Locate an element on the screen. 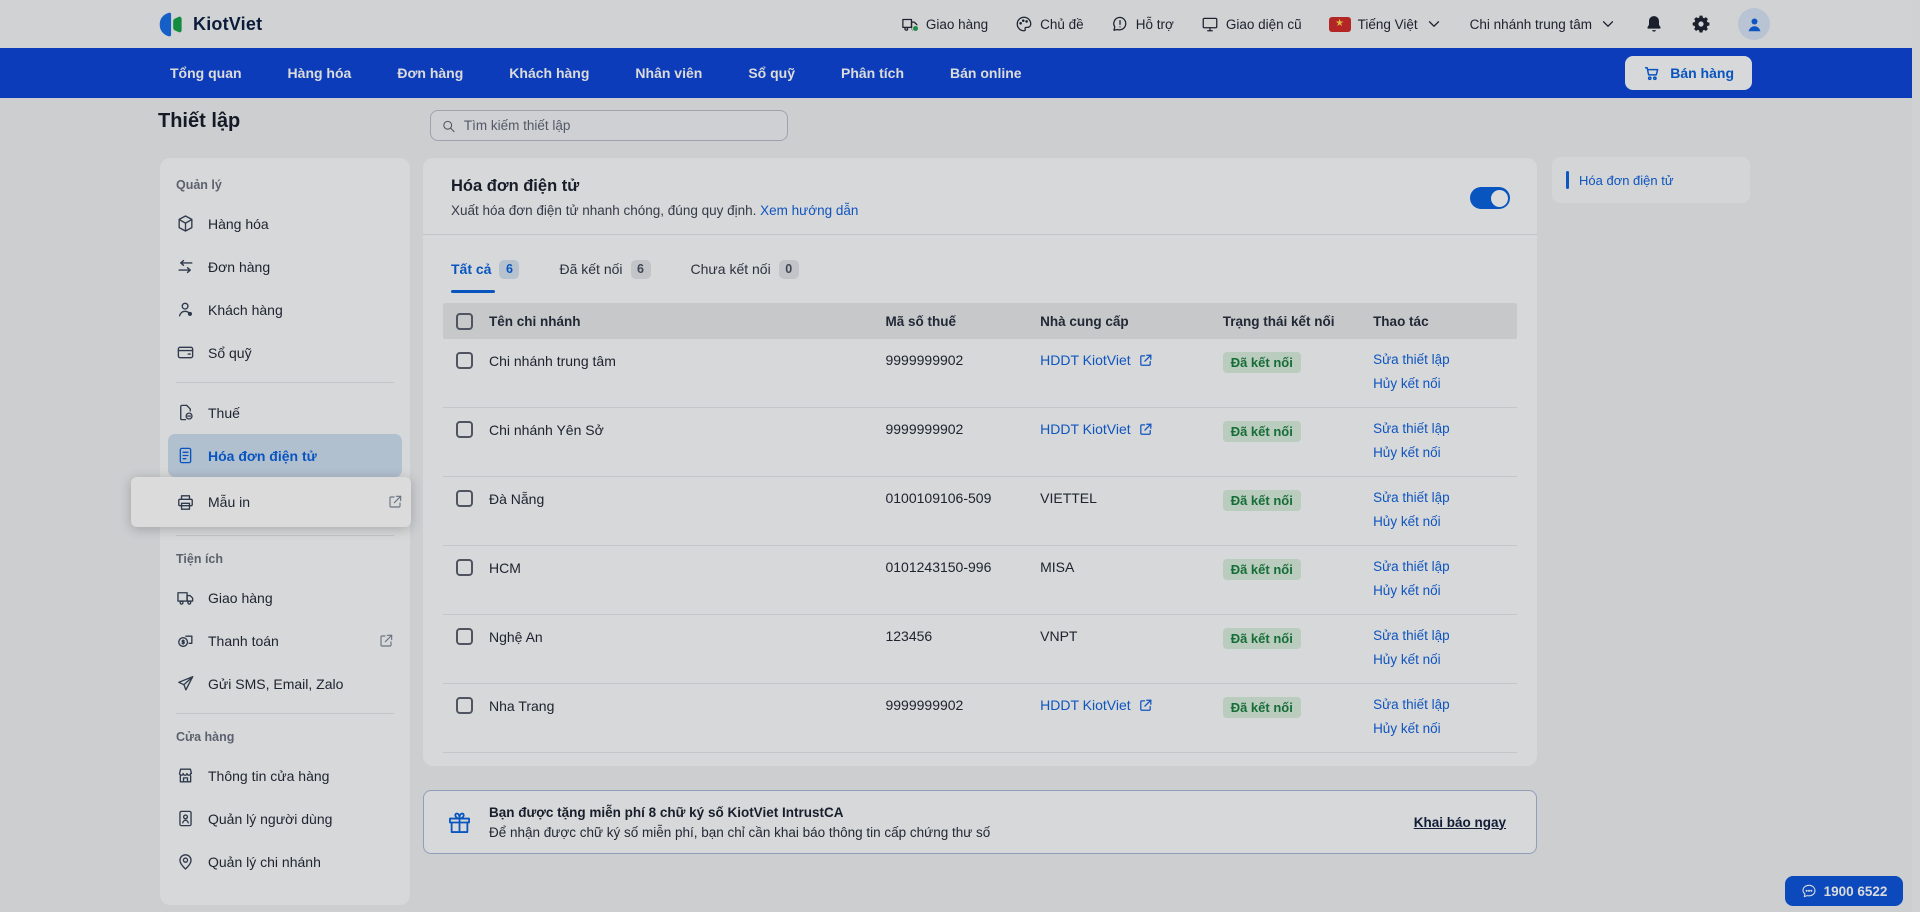 The image size is (1920, 912). sidebar-item: Hóa đơn điện tử is located at coordinates (285, 455).